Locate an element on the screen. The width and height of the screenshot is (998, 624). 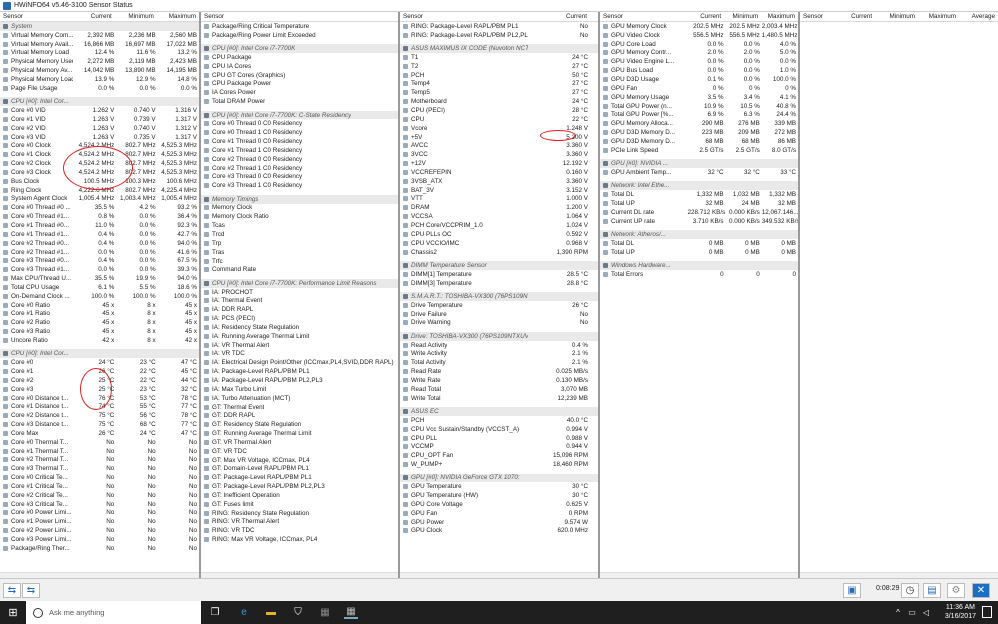
sensor-row: RING: Residency State Regulation is located at coordinates (299, 513).